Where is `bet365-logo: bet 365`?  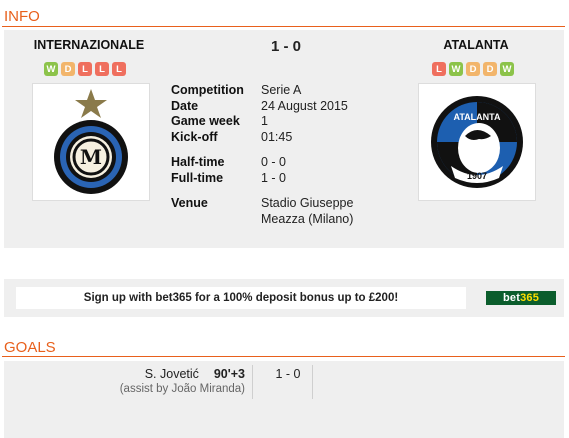
bet365-logo: bet 365 is located at coordinates (521, 298).